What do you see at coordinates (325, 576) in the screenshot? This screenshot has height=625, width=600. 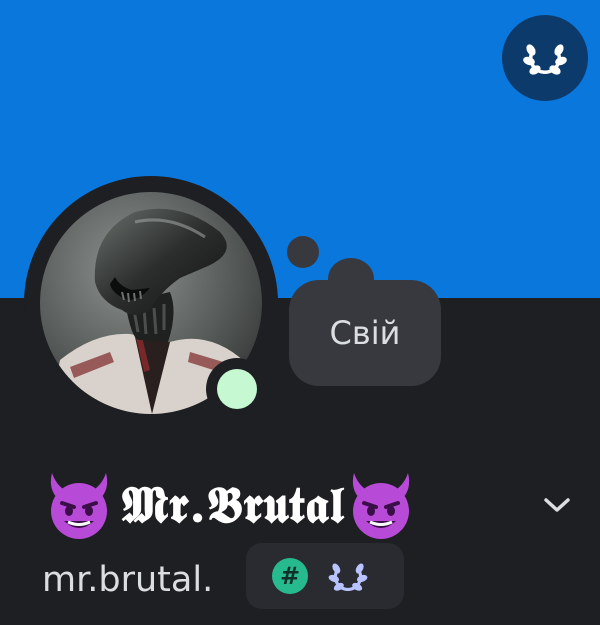 I see `profile-badges: #` at bounding box center [325, 576].